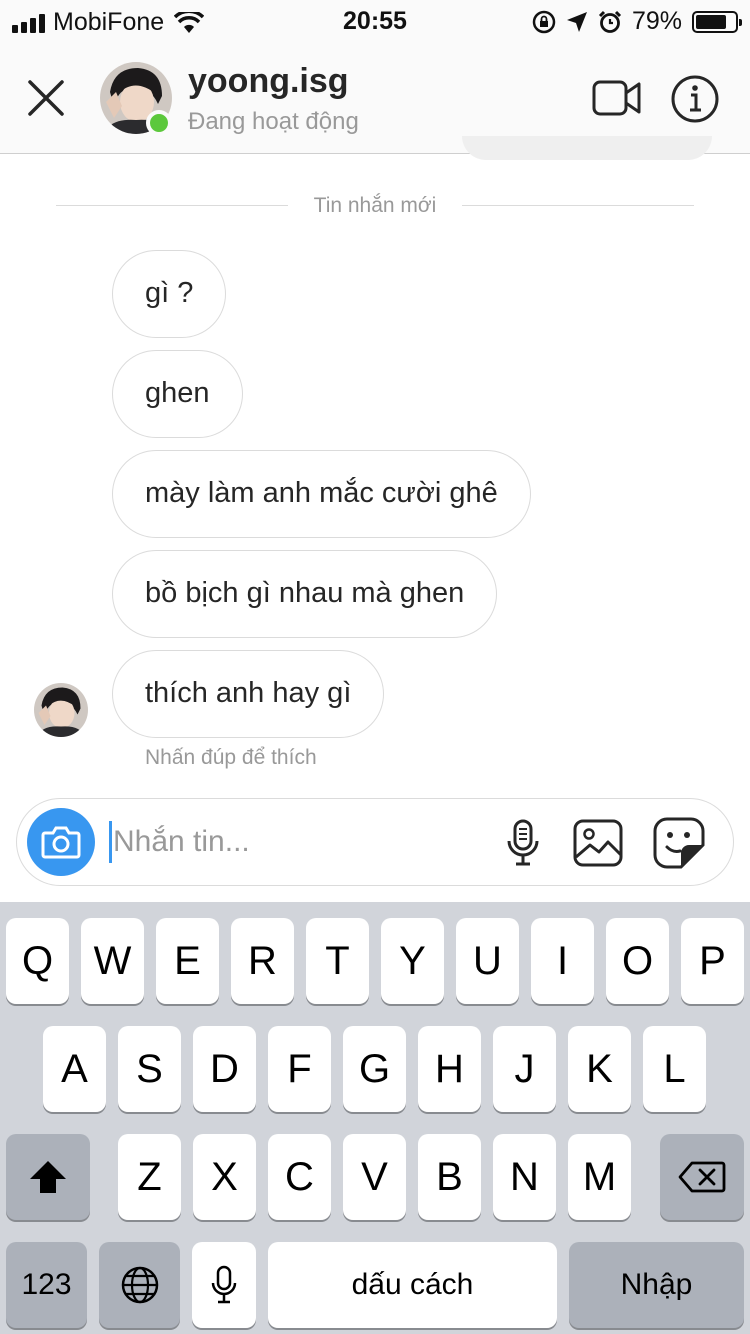 The image size is (750, 1334). I want to click on backspace-icon, so click(702, 1177).